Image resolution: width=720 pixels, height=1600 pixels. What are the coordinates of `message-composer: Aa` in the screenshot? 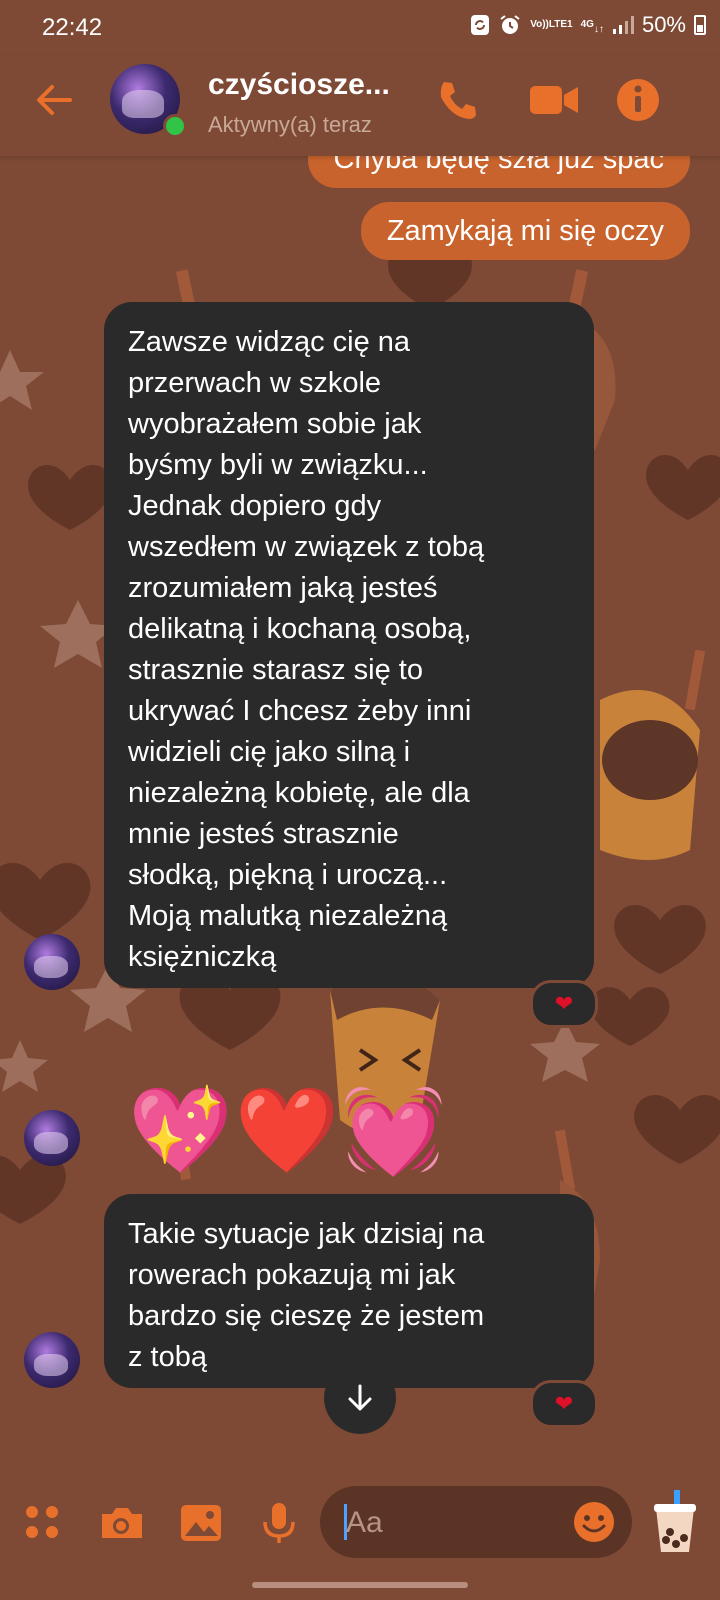 It's located at (360, 1530).